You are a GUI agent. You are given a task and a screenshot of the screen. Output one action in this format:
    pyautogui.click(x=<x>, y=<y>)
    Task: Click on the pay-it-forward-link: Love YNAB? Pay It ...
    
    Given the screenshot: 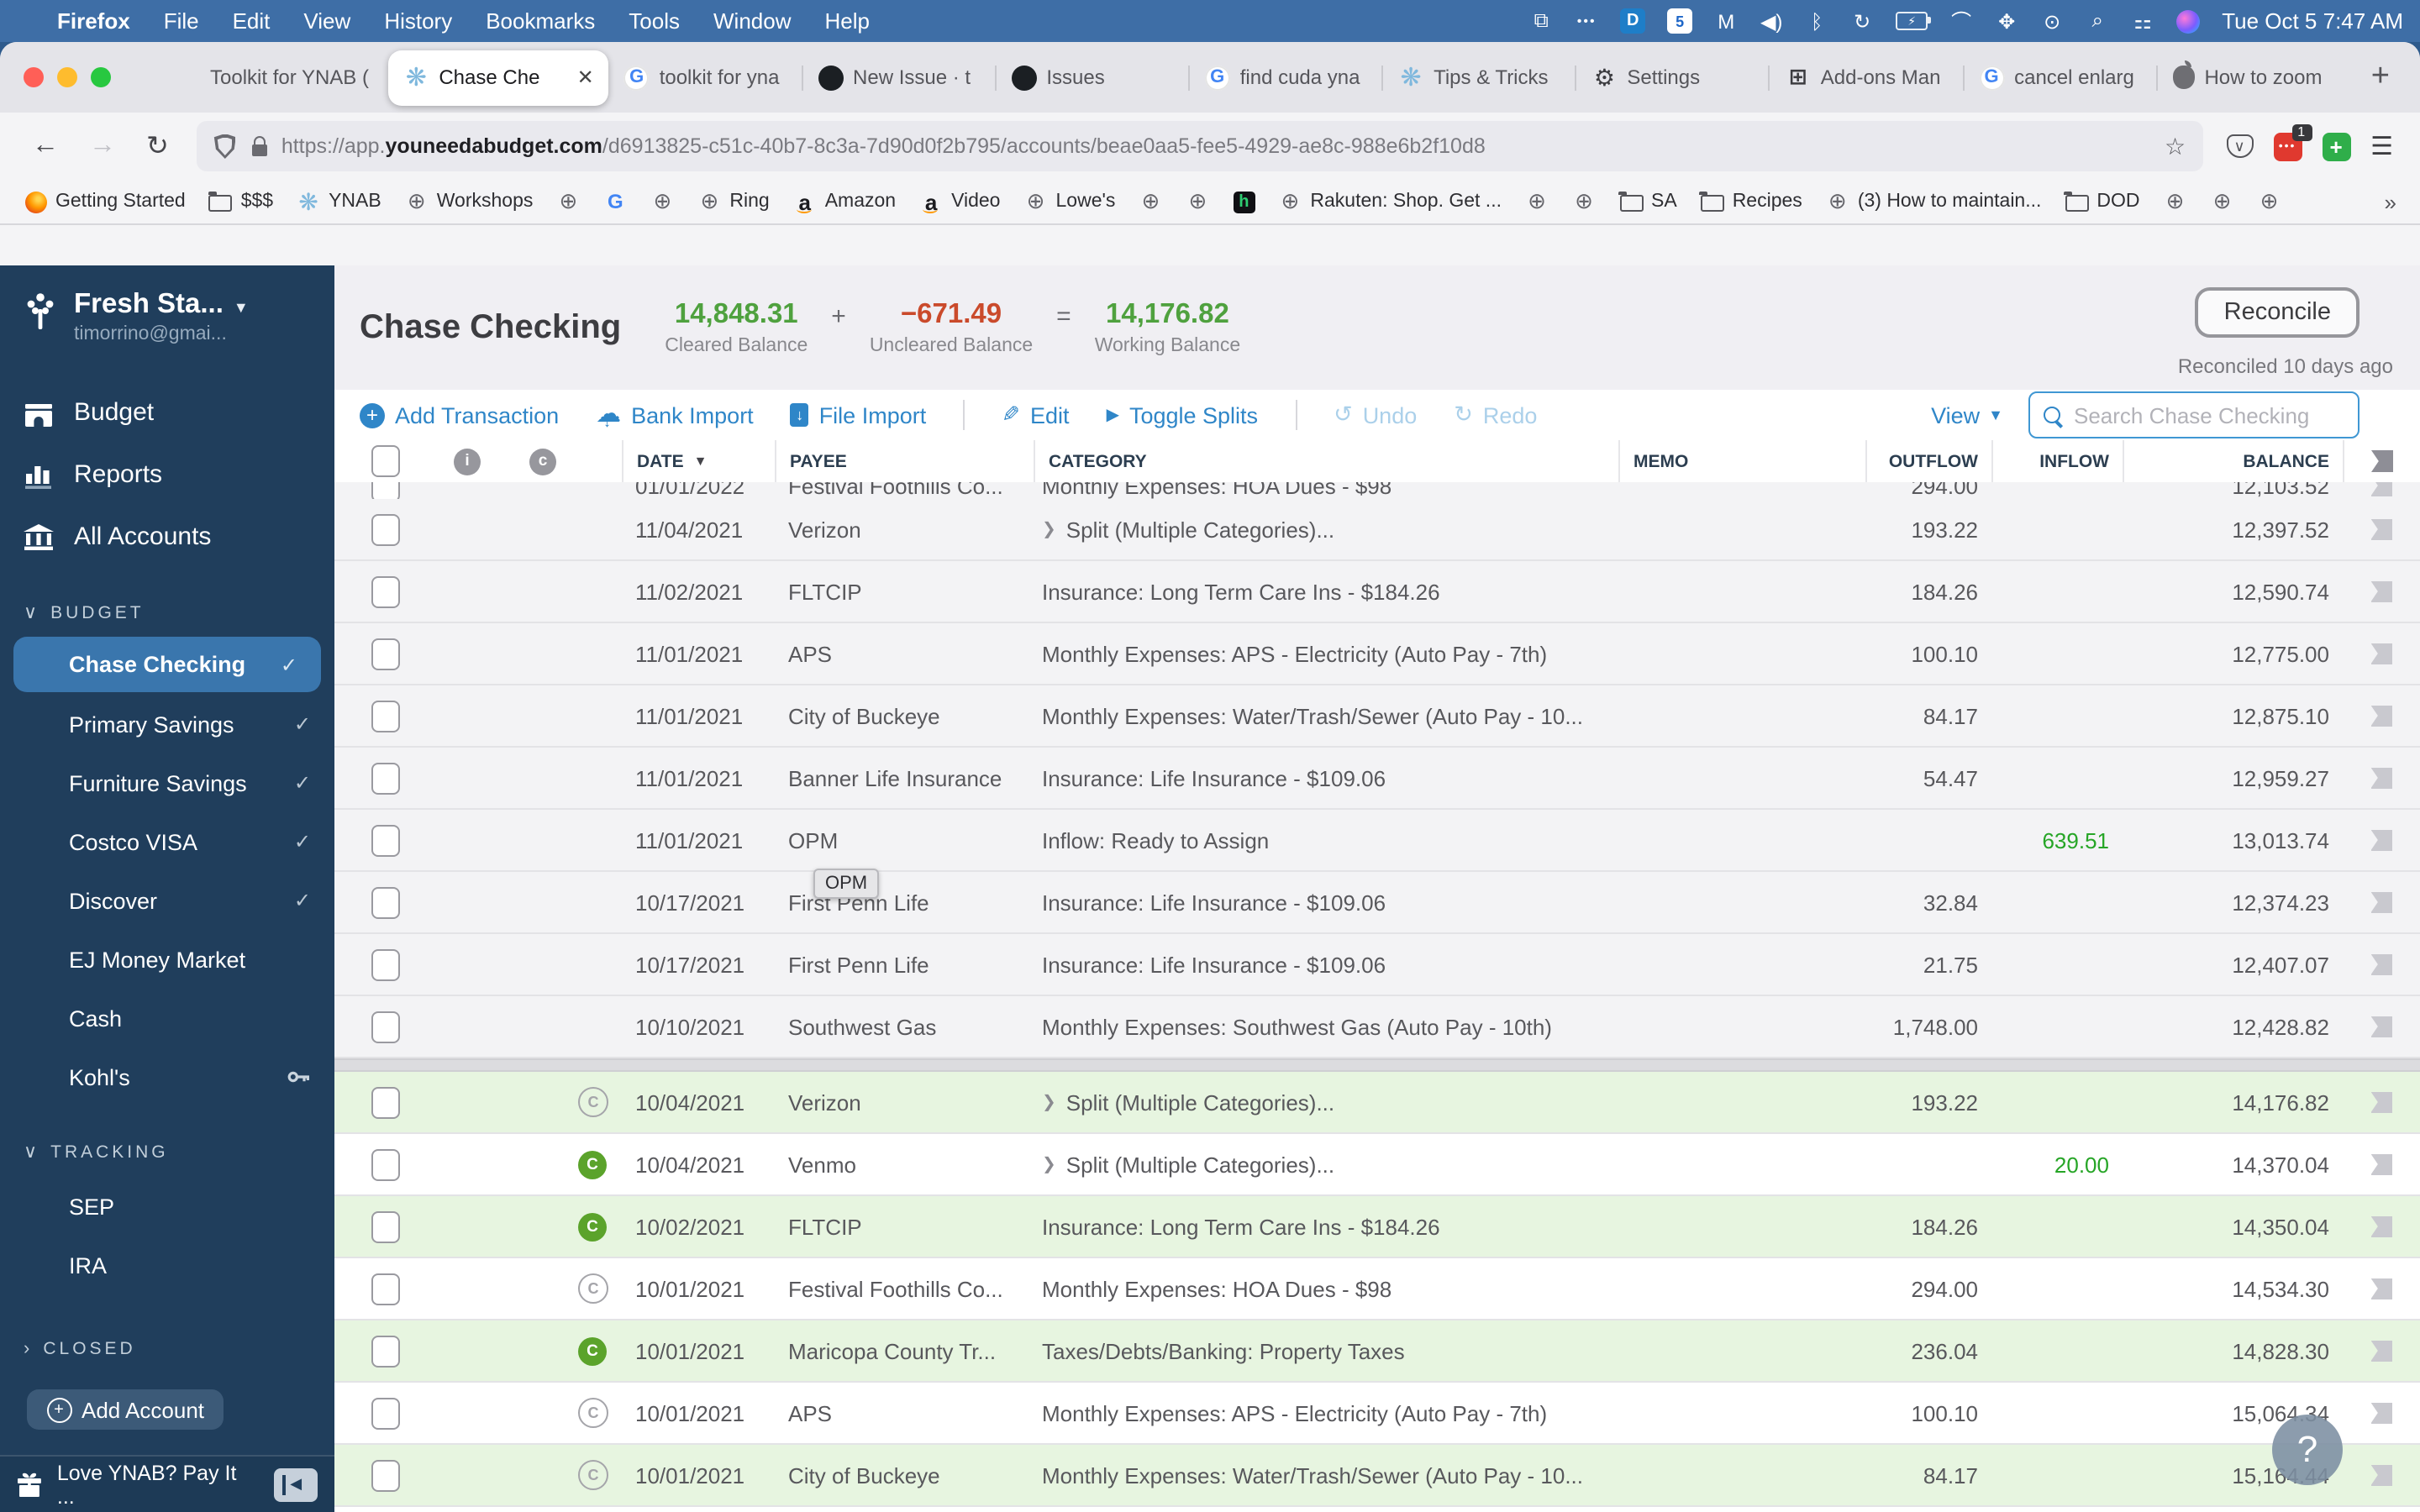 What is the action you would take?
    pyautogui.click(x=158, y=1484)
    